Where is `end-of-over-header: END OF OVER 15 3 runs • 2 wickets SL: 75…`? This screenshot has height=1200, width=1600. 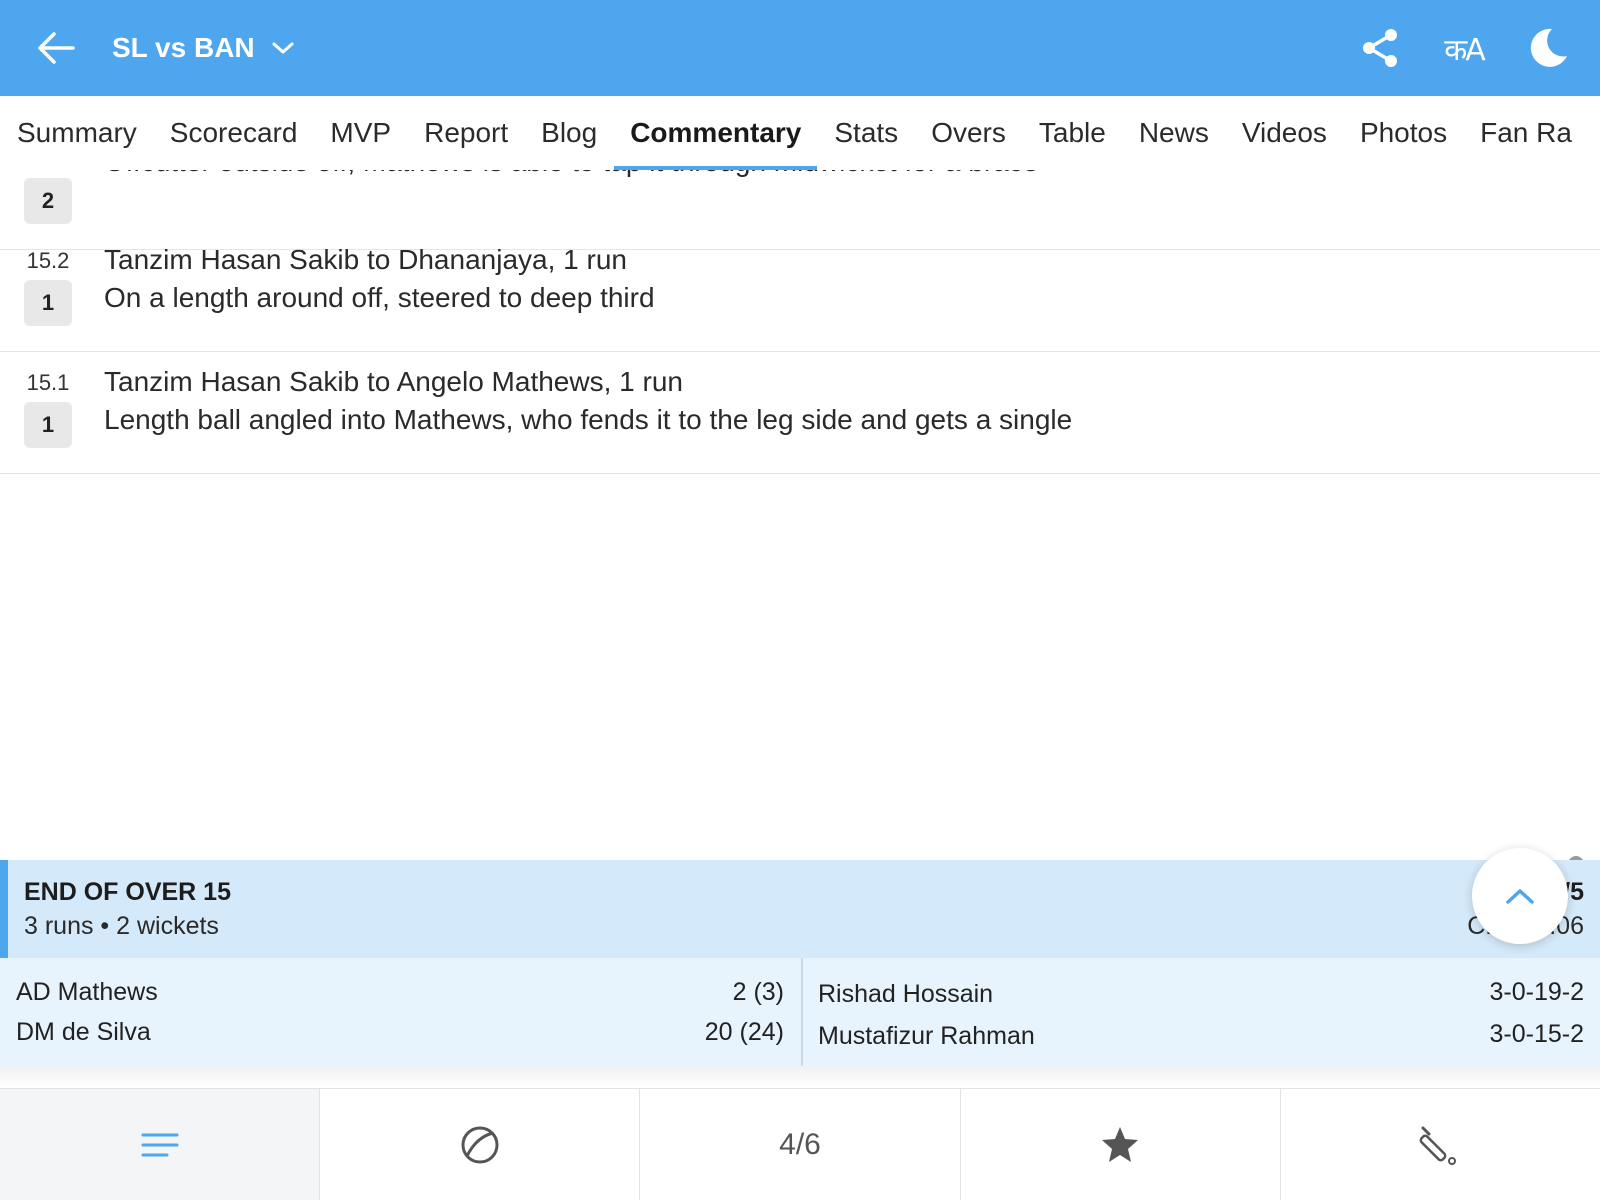 end-of-over-header: END OF OVER 15 3 runs • 2 wickets SL: 75… is located at coordinates (800, 909).